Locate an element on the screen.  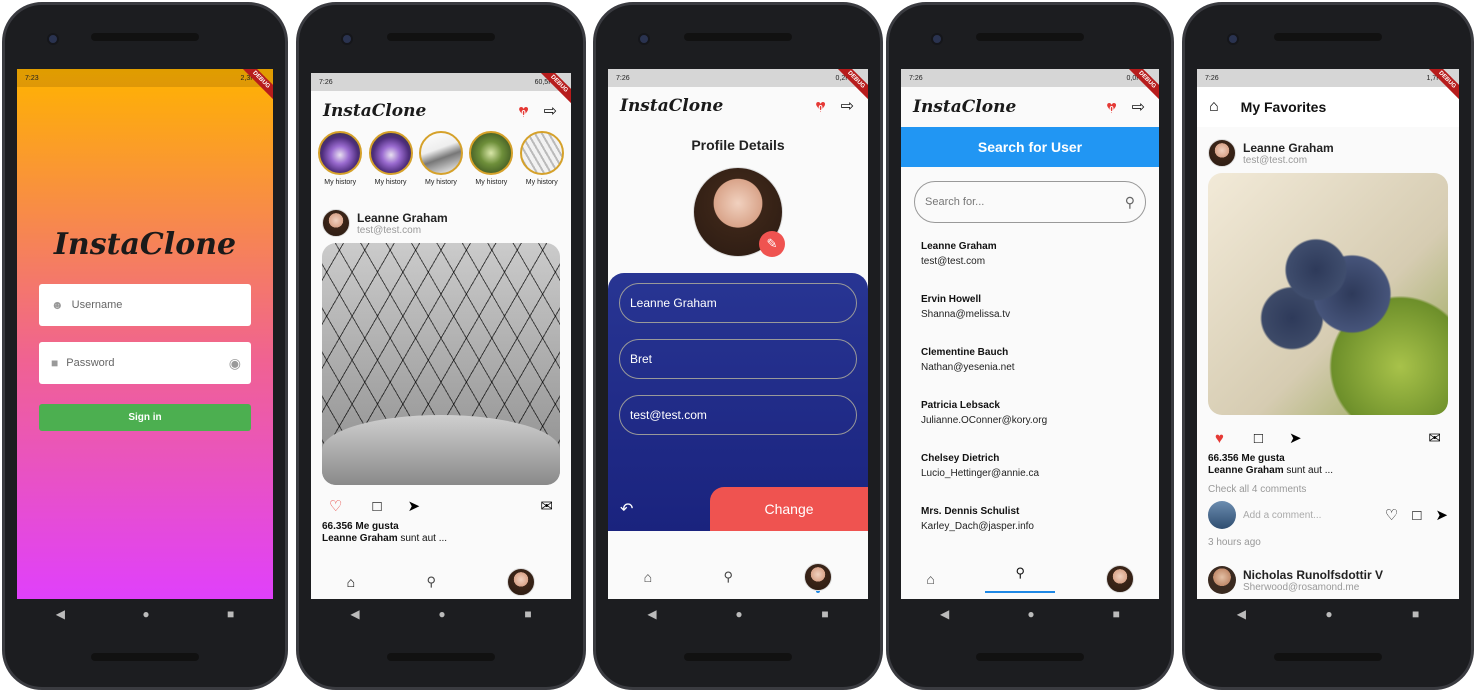
user-name: Clementine Bauch is located at coordinates (965, 352).